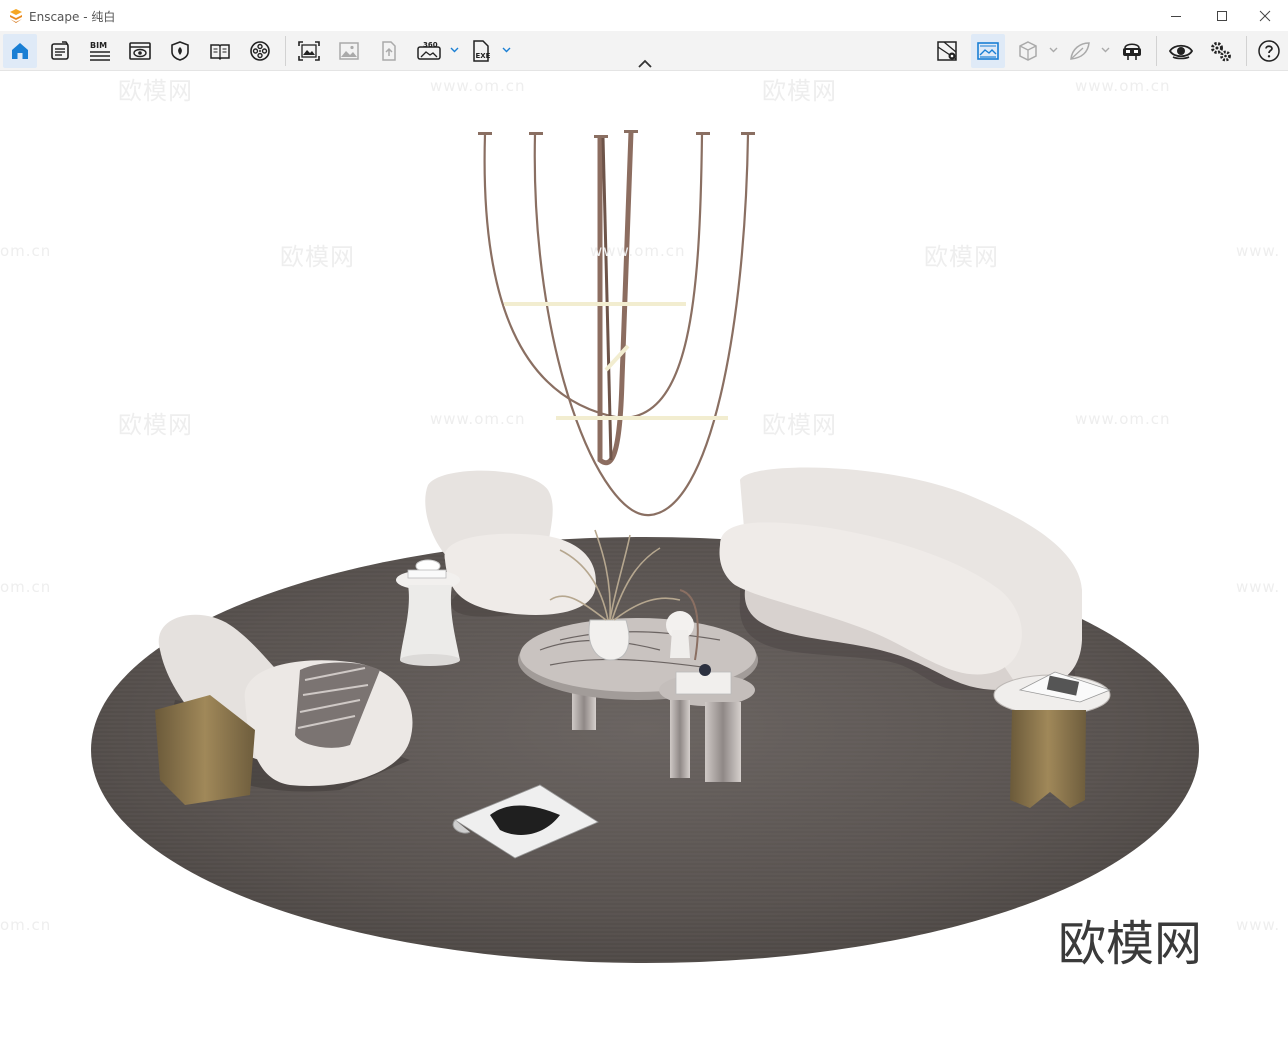  What do you see at coordinates (1130, 944) in the screenshot?
I see `brand-watermark-large: 欧模网` at bounding box center [1130, 944].